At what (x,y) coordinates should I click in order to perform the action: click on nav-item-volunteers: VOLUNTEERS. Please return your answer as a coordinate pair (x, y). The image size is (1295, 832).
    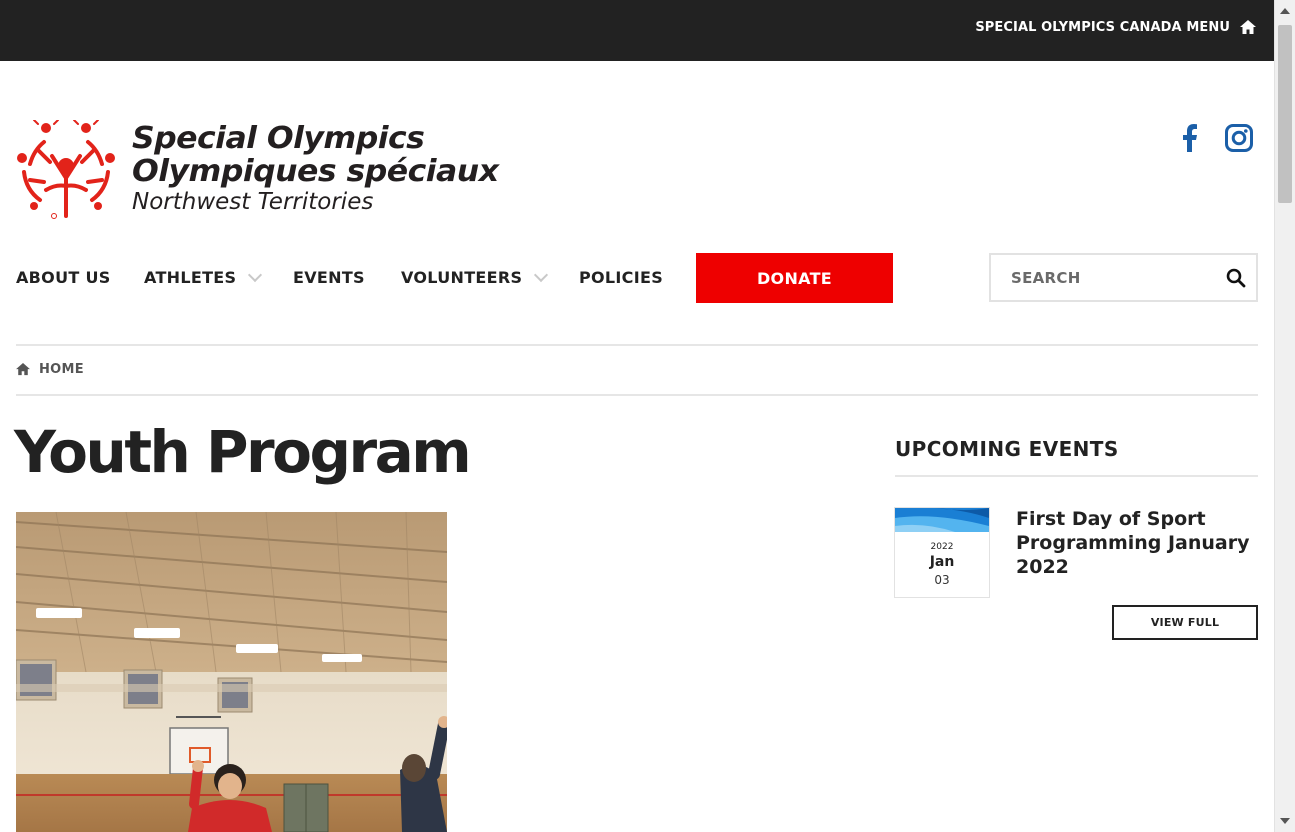
    Looking at the image, I should click on (475, 277).